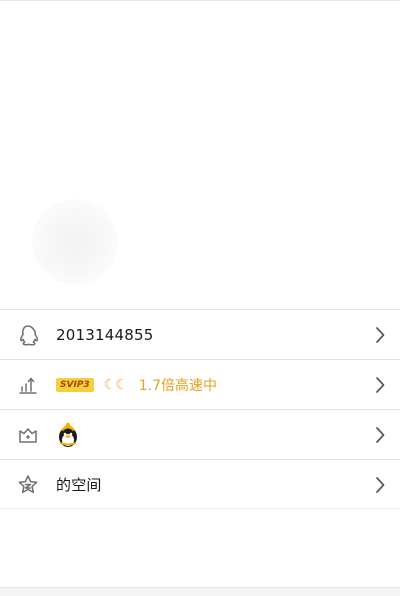 The width and height of the screenshot is (400, 596). I want to click on row-qq-number: 2013144855, so click(200, 334).